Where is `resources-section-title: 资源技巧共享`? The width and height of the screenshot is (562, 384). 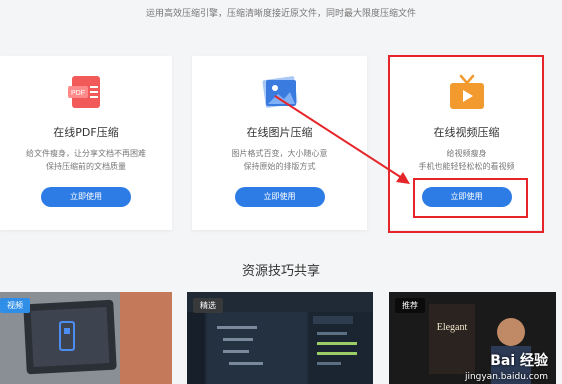
resources-section-title: 资源技巧共享 is located at coordinates (280, 271).